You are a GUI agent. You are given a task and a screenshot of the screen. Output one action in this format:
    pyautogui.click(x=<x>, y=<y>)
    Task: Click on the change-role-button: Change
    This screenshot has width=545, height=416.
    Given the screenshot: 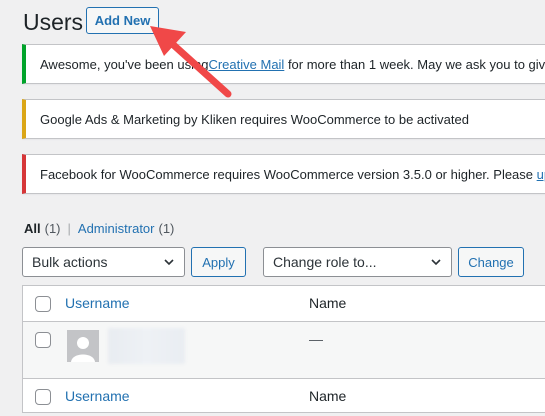 What is the action you would take?
    pyautogui.click(x=491, y=262)
    